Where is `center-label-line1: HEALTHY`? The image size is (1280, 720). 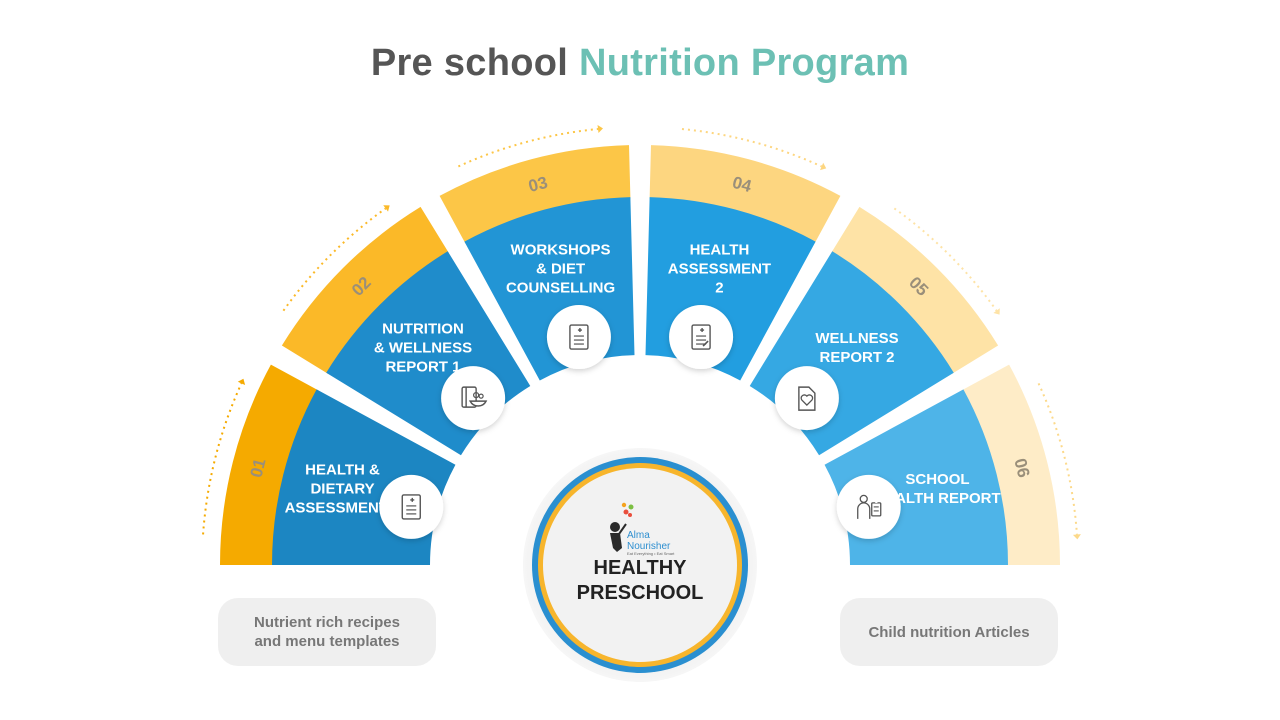
center-label-line1: HEALTHY is located at coordinates (640, 568).